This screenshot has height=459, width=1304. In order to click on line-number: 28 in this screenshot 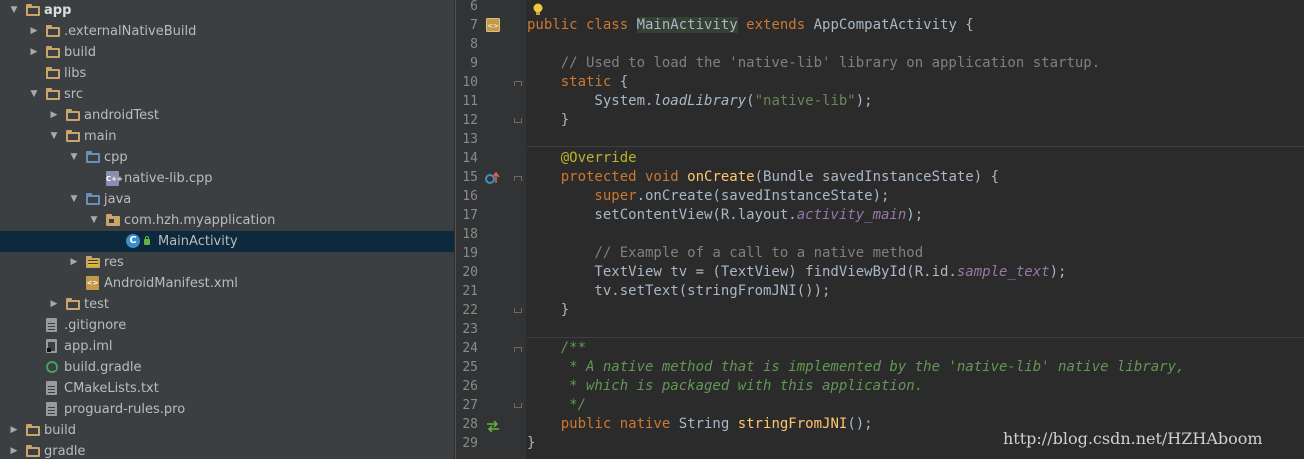, I will do `click(470, 424)`.